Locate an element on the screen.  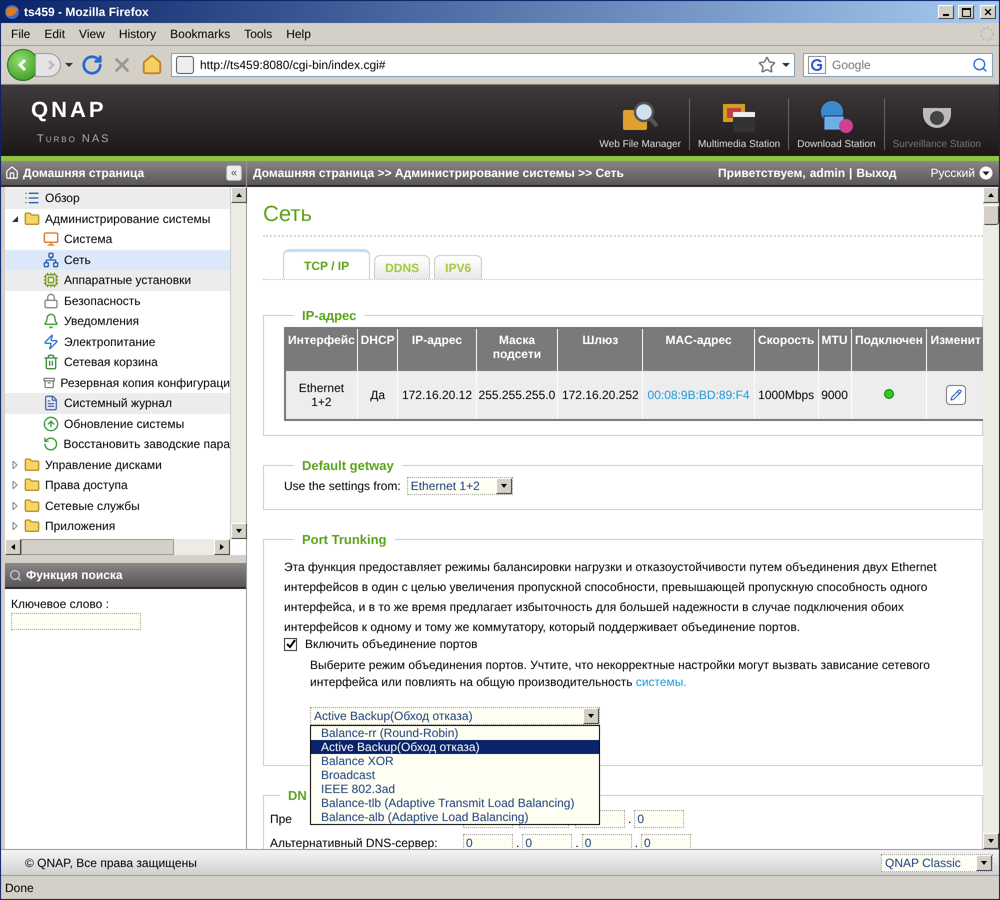
menu-item: History is located at coordinates (137, 34).